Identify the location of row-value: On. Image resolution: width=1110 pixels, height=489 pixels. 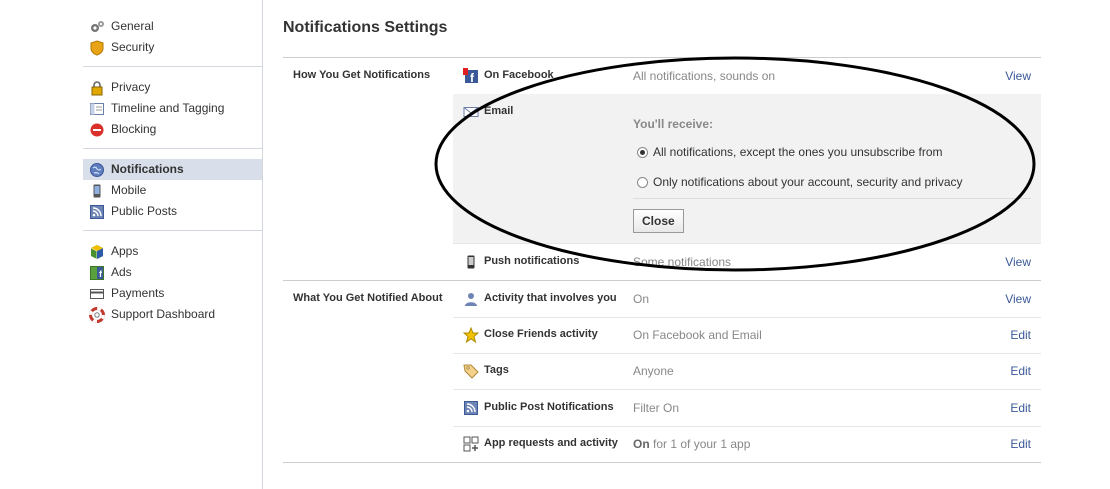
(641, 299).